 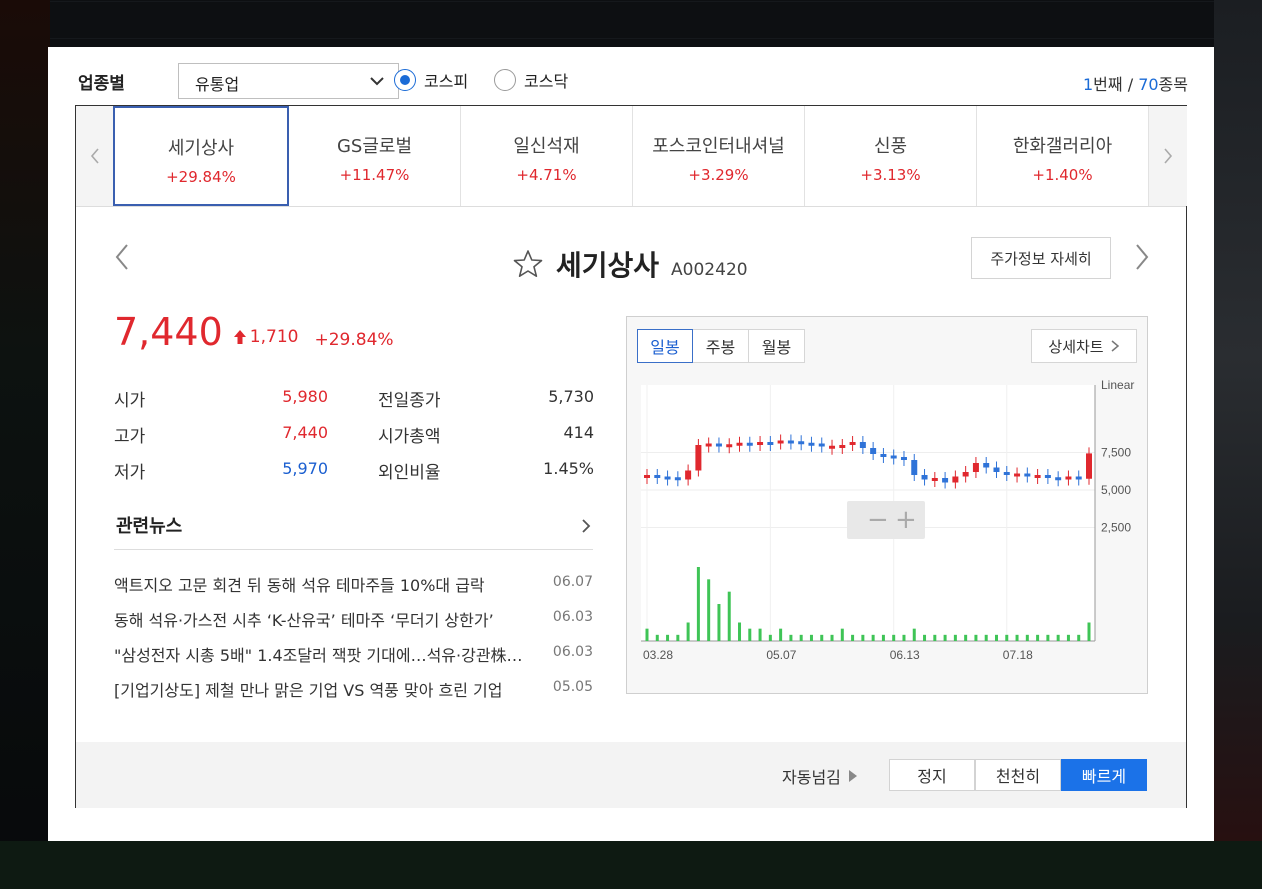 What do you see at coordinates (547, 156) in the screenshot?
I see `stock-tab-2: 일신석재 +4.71%` at bounding box center [547, 156].